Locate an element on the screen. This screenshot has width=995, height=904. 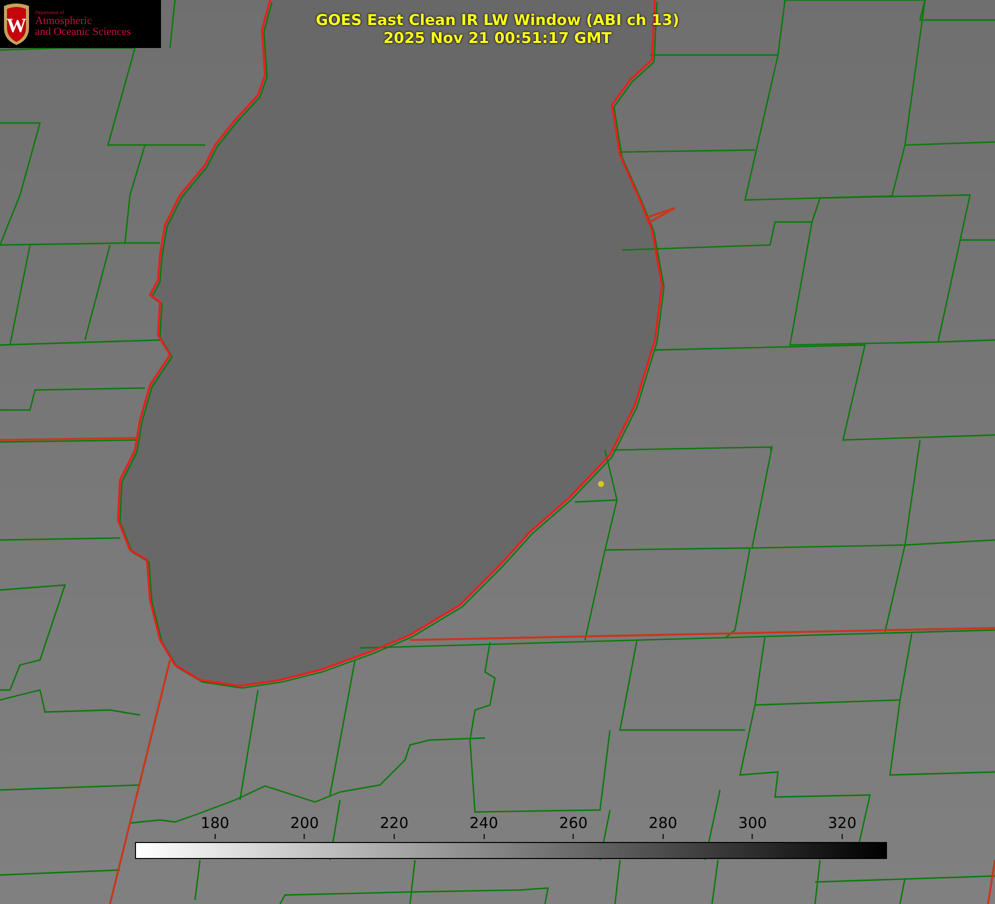
logo-text: Atmospheric is located at coordinates (64, 21).